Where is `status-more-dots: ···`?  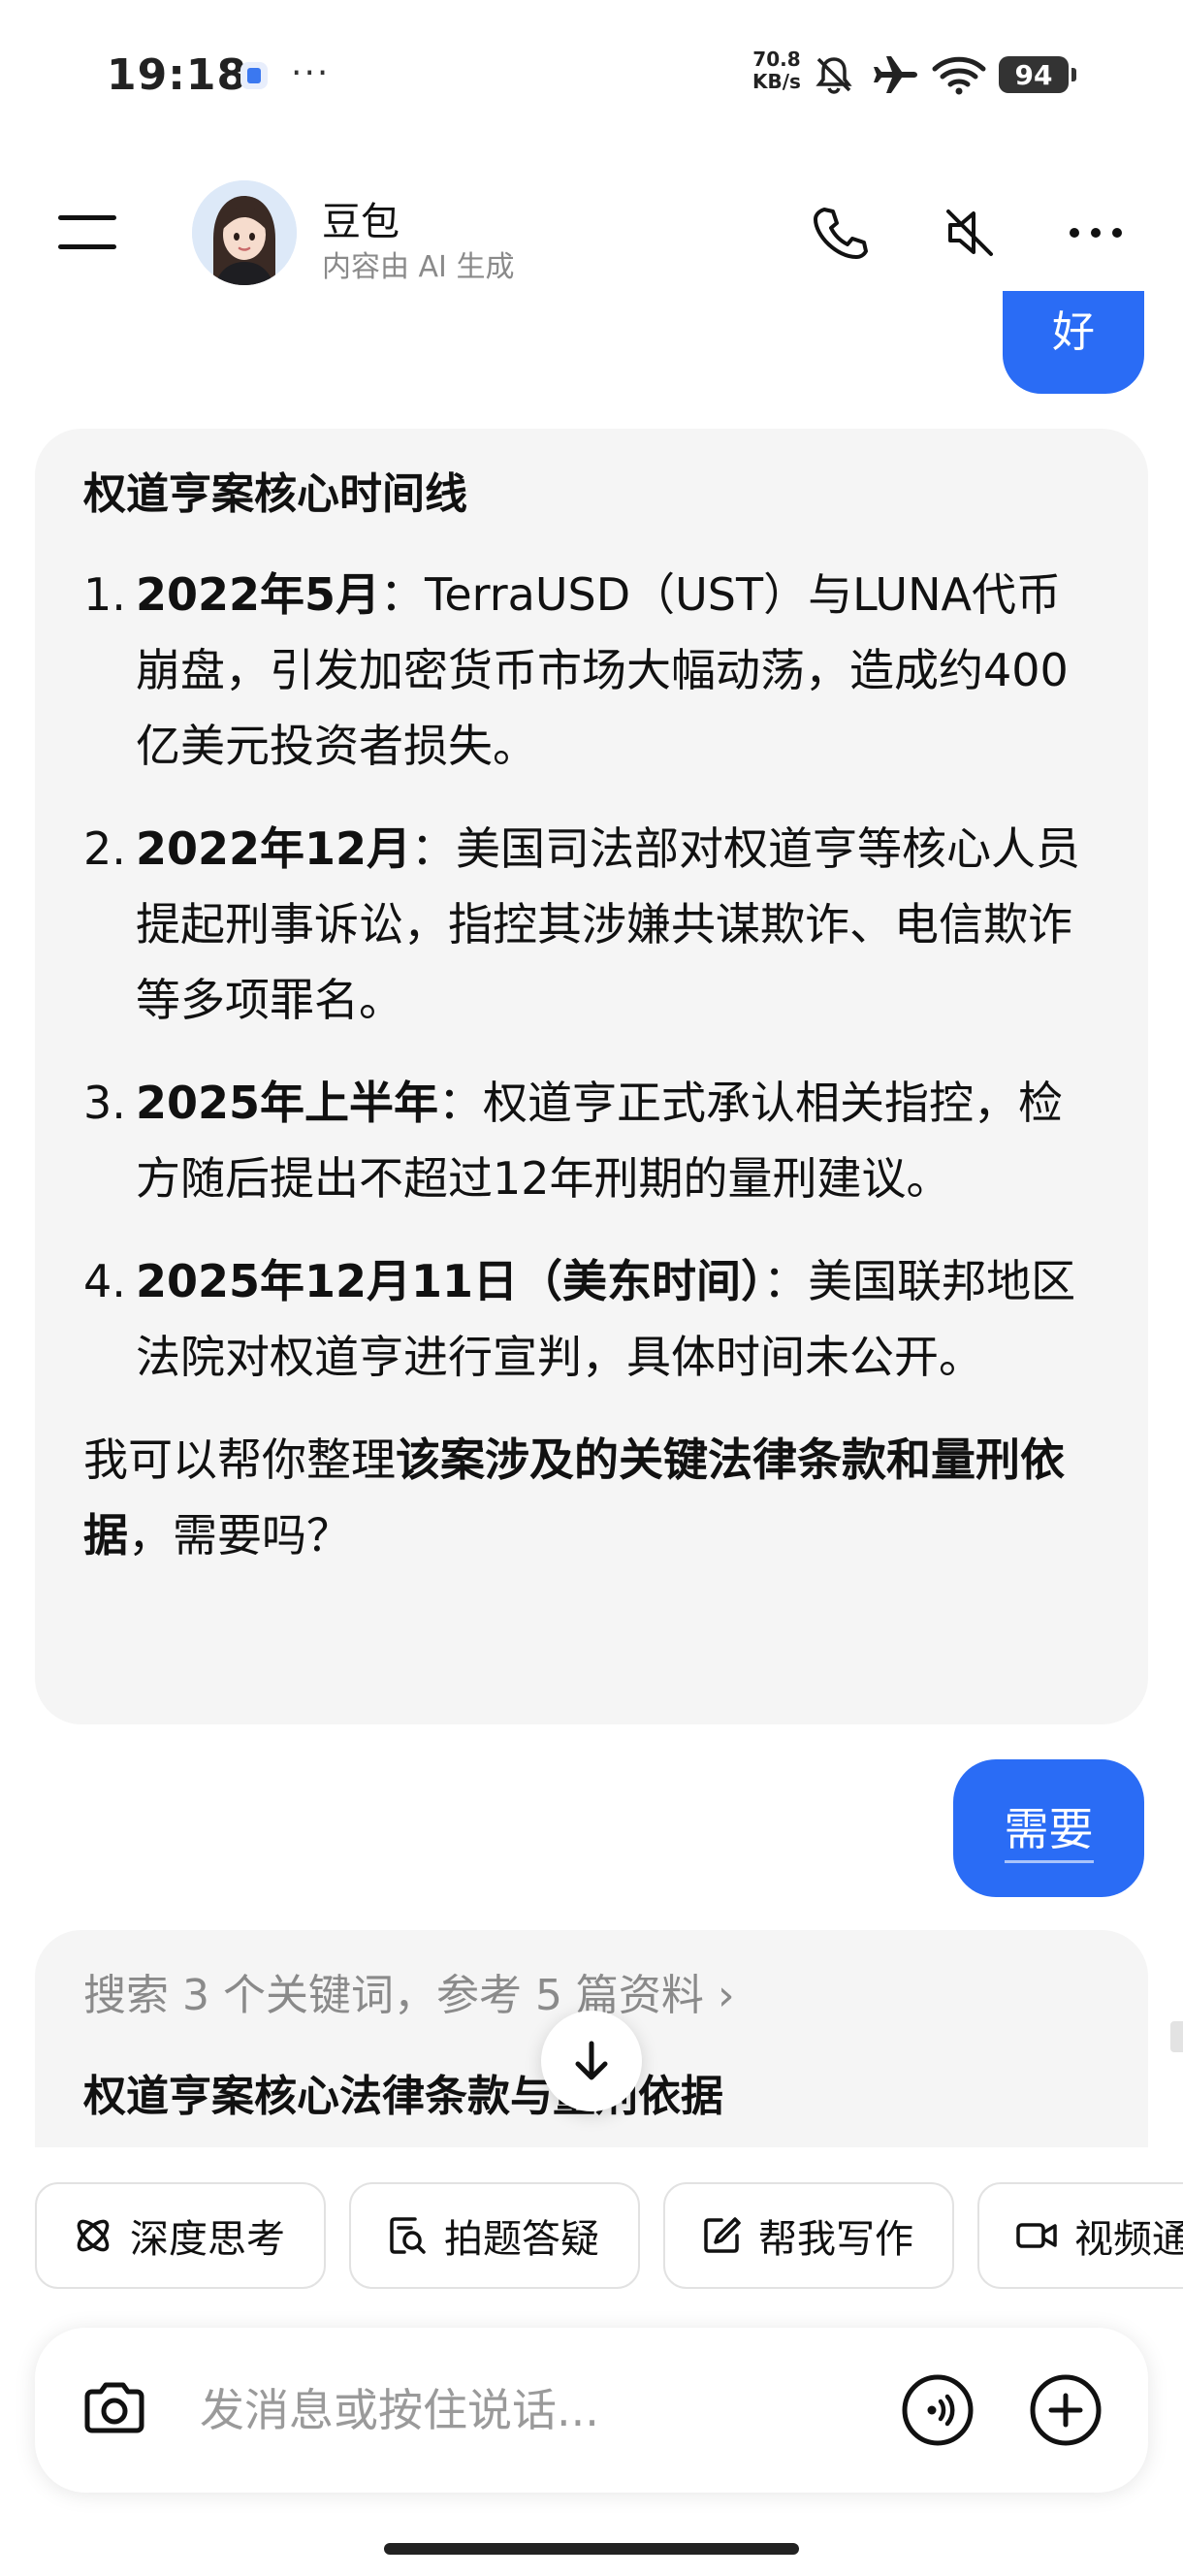
status-more-dots: ··· is located at coordinates (311, 73).